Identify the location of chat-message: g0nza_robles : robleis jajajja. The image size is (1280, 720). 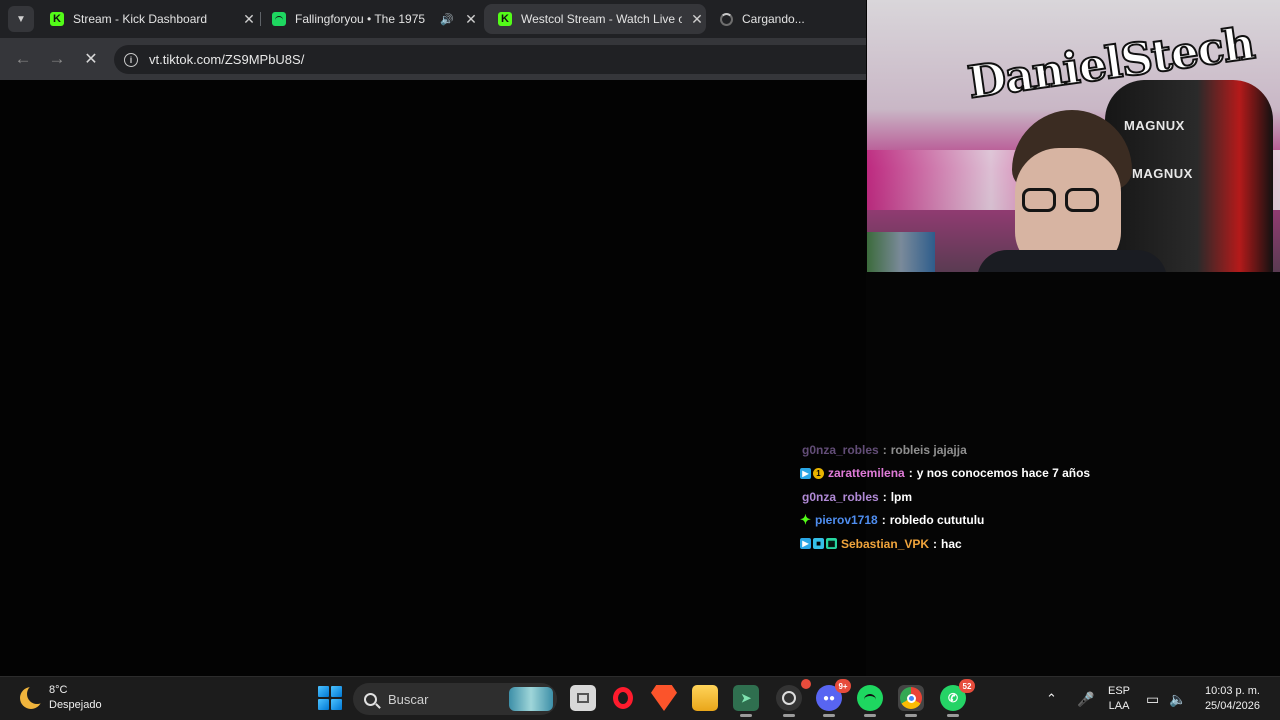
(1000, 450).